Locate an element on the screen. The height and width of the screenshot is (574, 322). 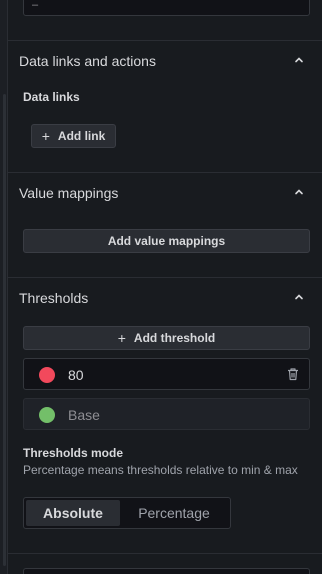
section-header-thresholds: Thresholds is located at coordinates (165, 298).